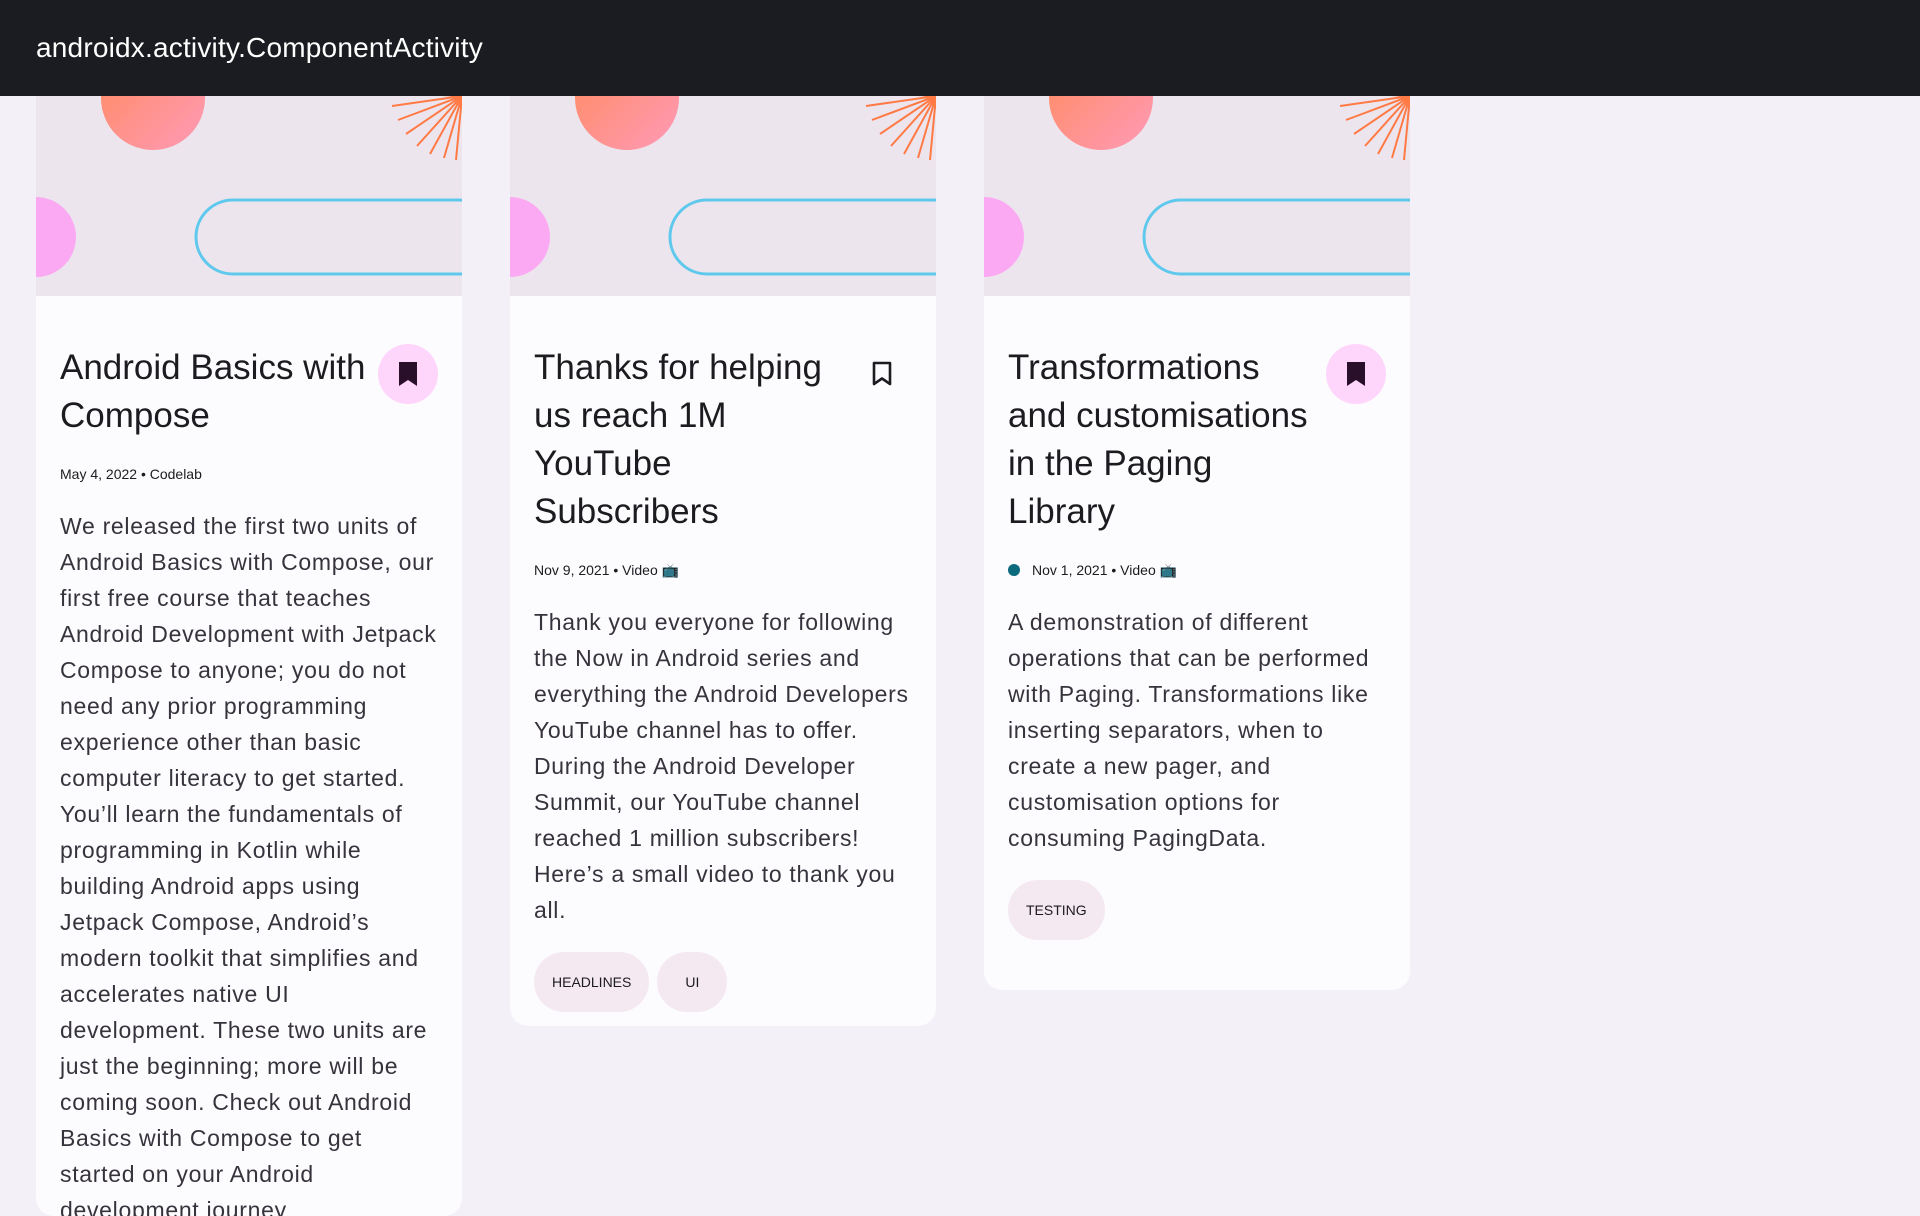 The height and width of the screenshot is (1216, 1920). What do you see at coordinates (1197, 570) in the screenshot?
I see `card-meta: Nov 1, 2021 • Video 📺` at bounding box center [1197, 570].